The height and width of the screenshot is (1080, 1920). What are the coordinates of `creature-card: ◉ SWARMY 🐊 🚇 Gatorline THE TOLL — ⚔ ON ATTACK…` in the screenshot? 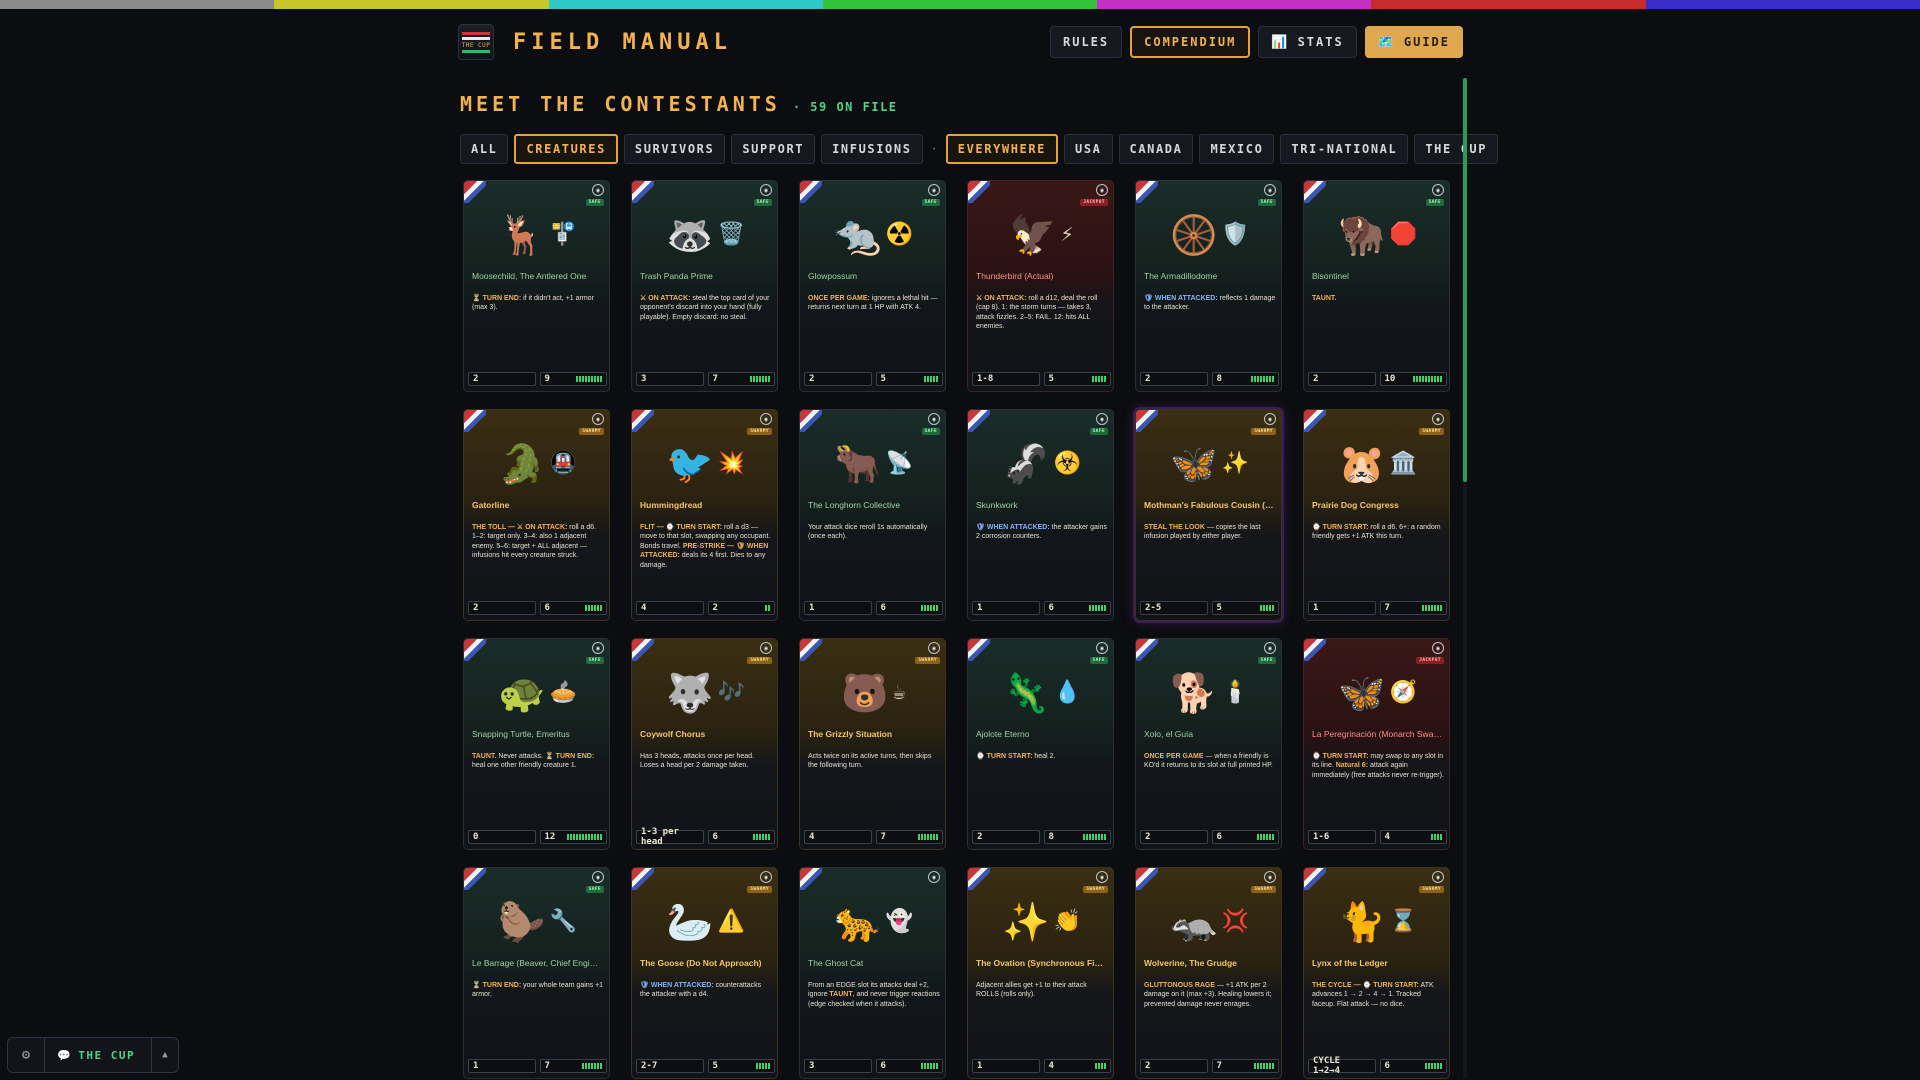 It's located at (536, 515).